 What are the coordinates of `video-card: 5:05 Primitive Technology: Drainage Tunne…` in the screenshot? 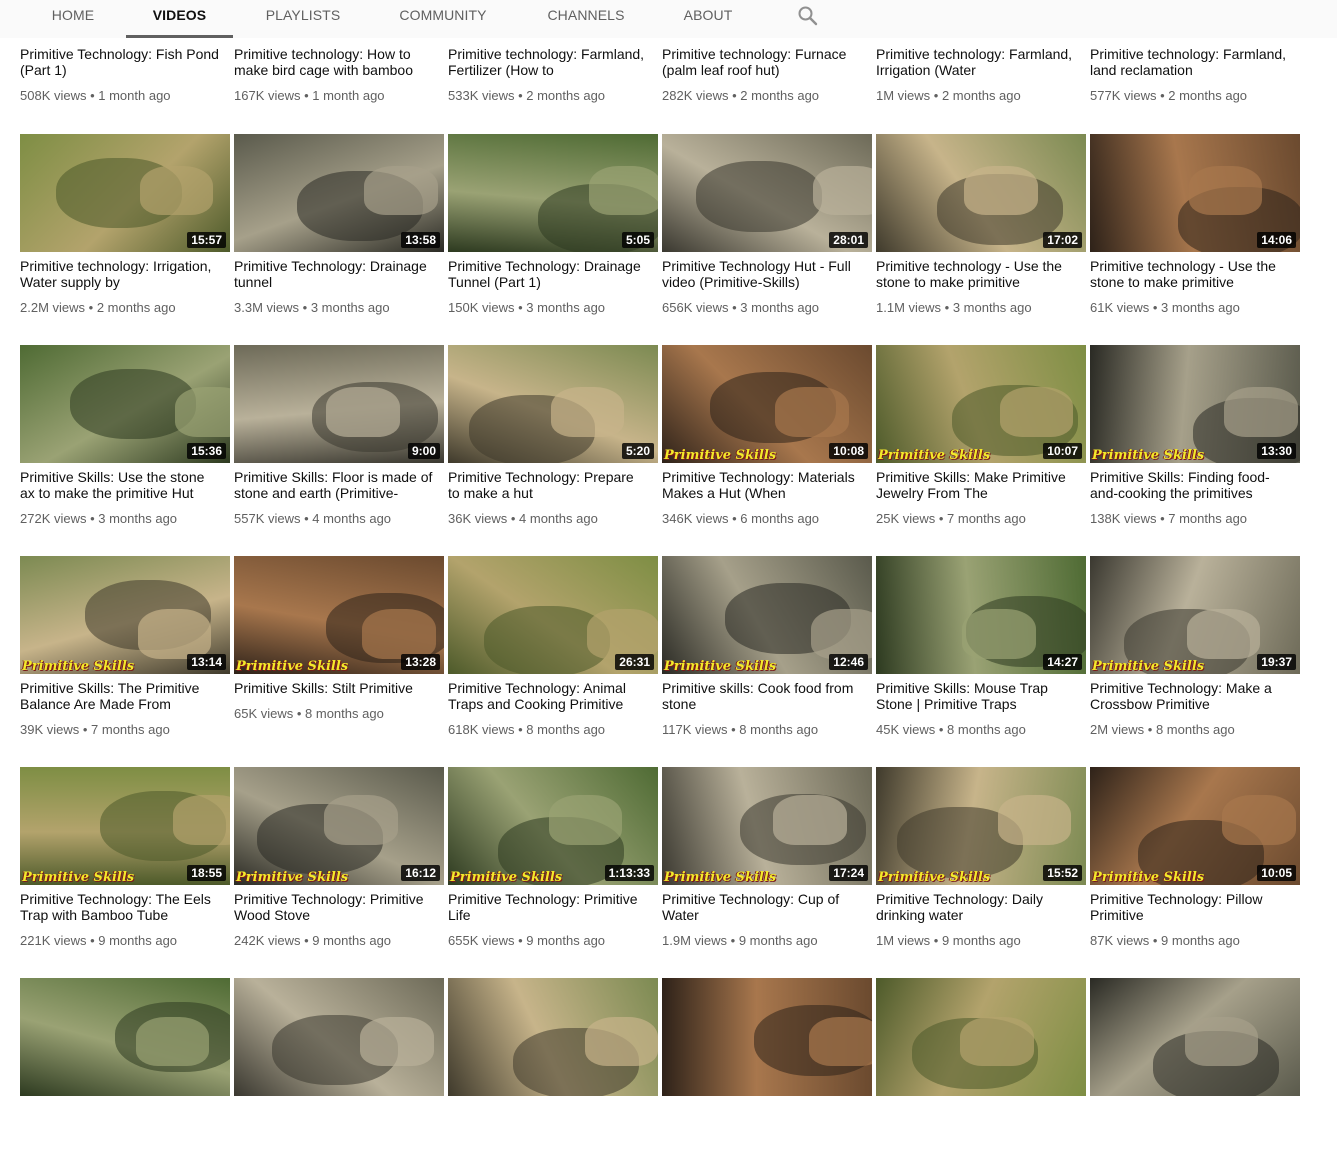 It's located at (553, 229).